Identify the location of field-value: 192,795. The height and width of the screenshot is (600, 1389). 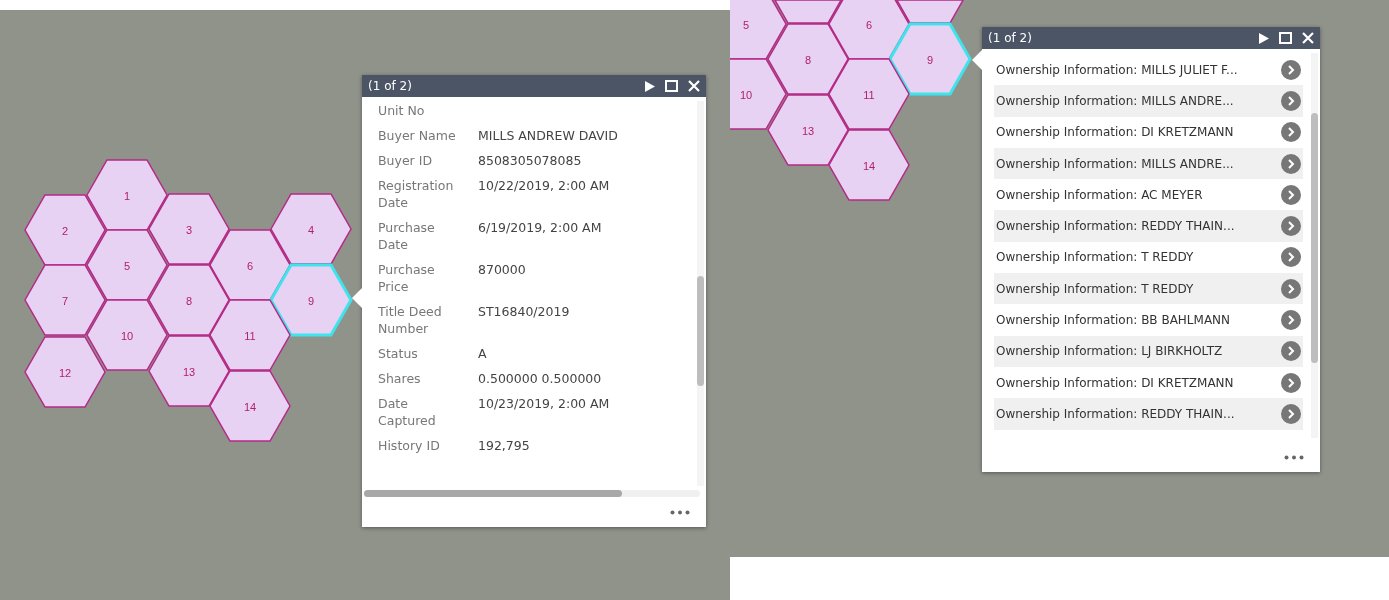
(503, 445).